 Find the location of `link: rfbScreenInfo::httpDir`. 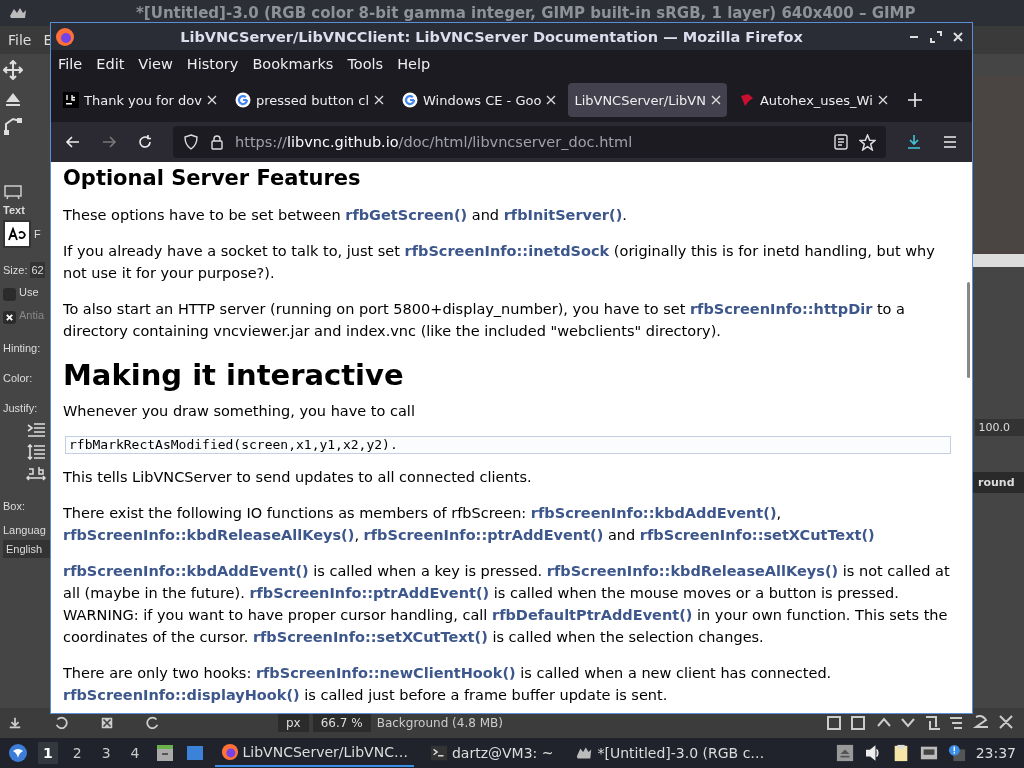

link: rfbScreenInfo::httpDir is located at coordinates (781, 309).